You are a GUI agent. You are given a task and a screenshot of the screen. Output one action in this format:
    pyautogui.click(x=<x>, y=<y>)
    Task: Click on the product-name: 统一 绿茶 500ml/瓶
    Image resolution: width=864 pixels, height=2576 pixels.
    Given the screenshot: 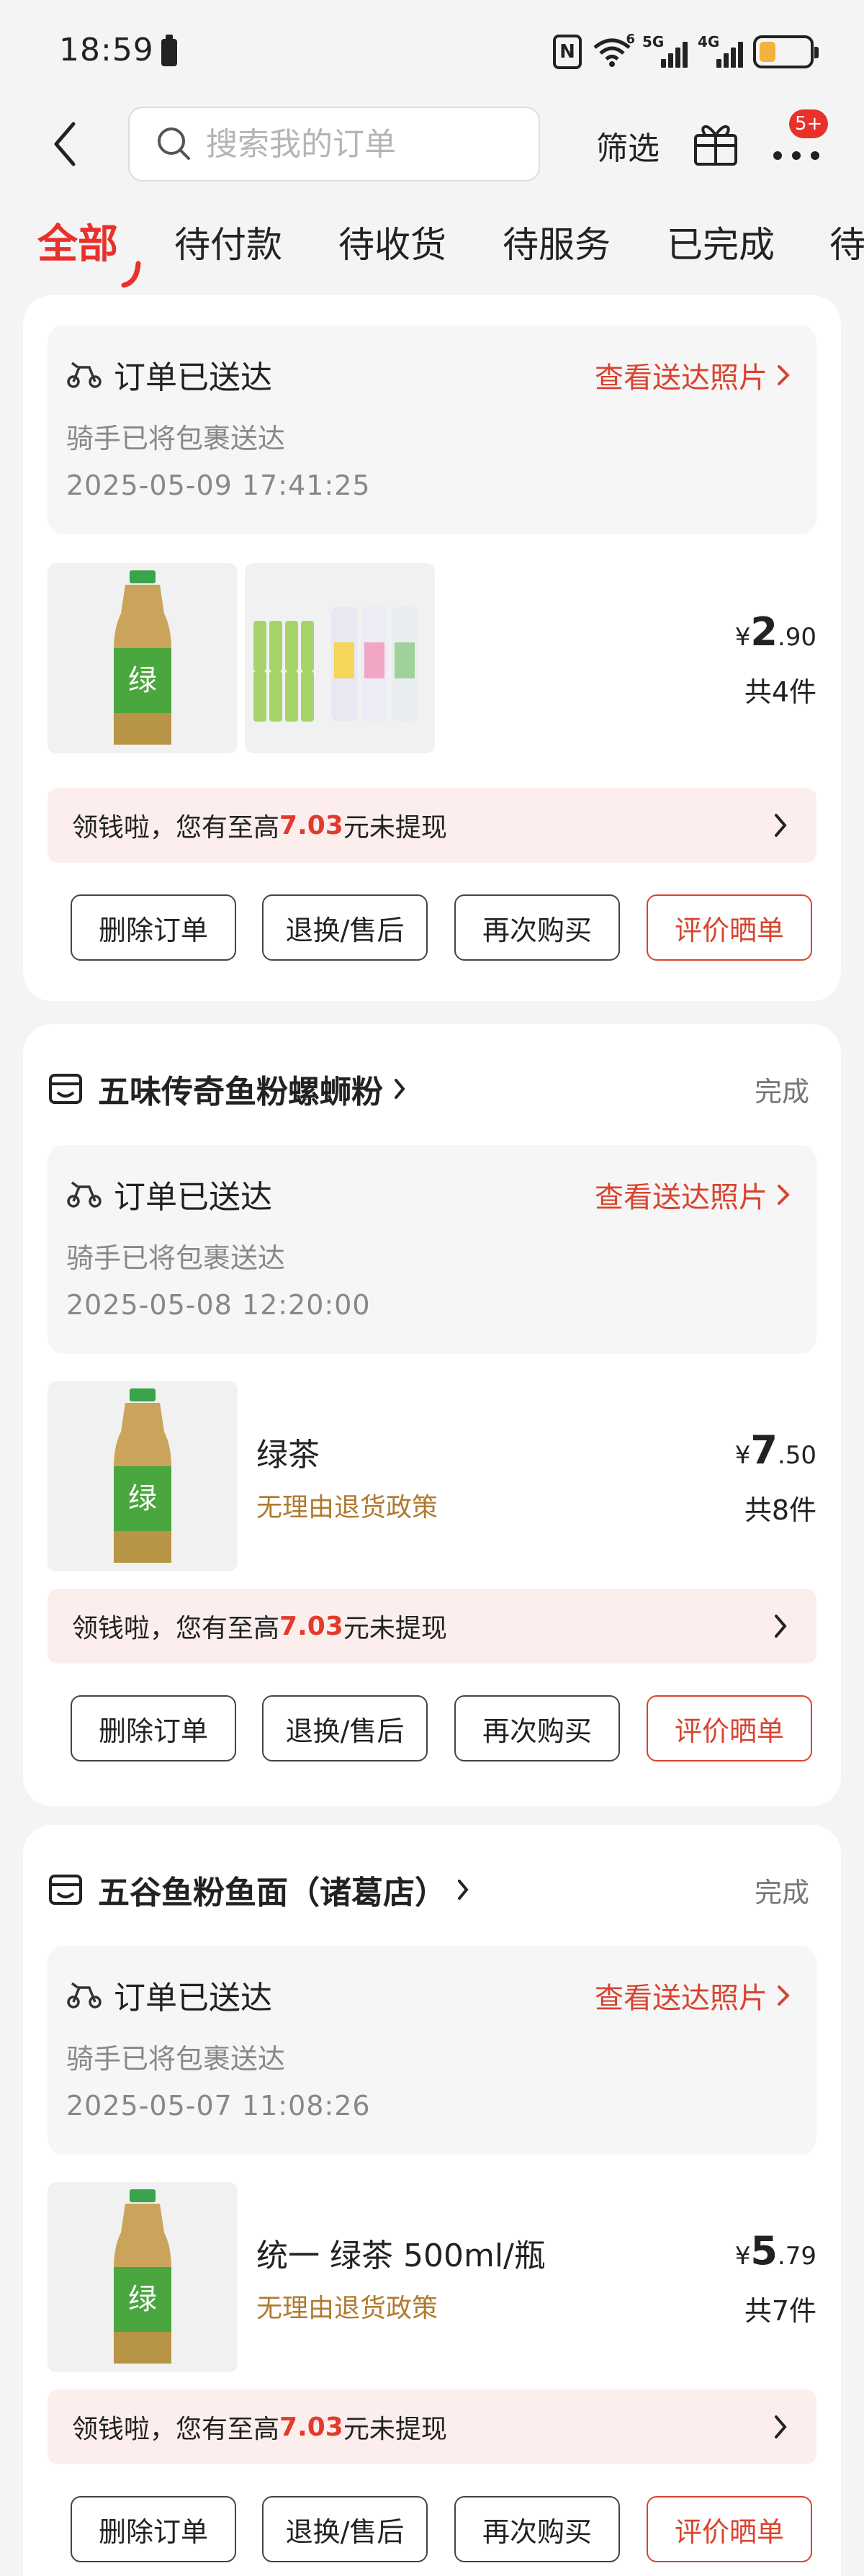 What is the action you would take?
    pyautogui.click(x=401, y=2256)
    